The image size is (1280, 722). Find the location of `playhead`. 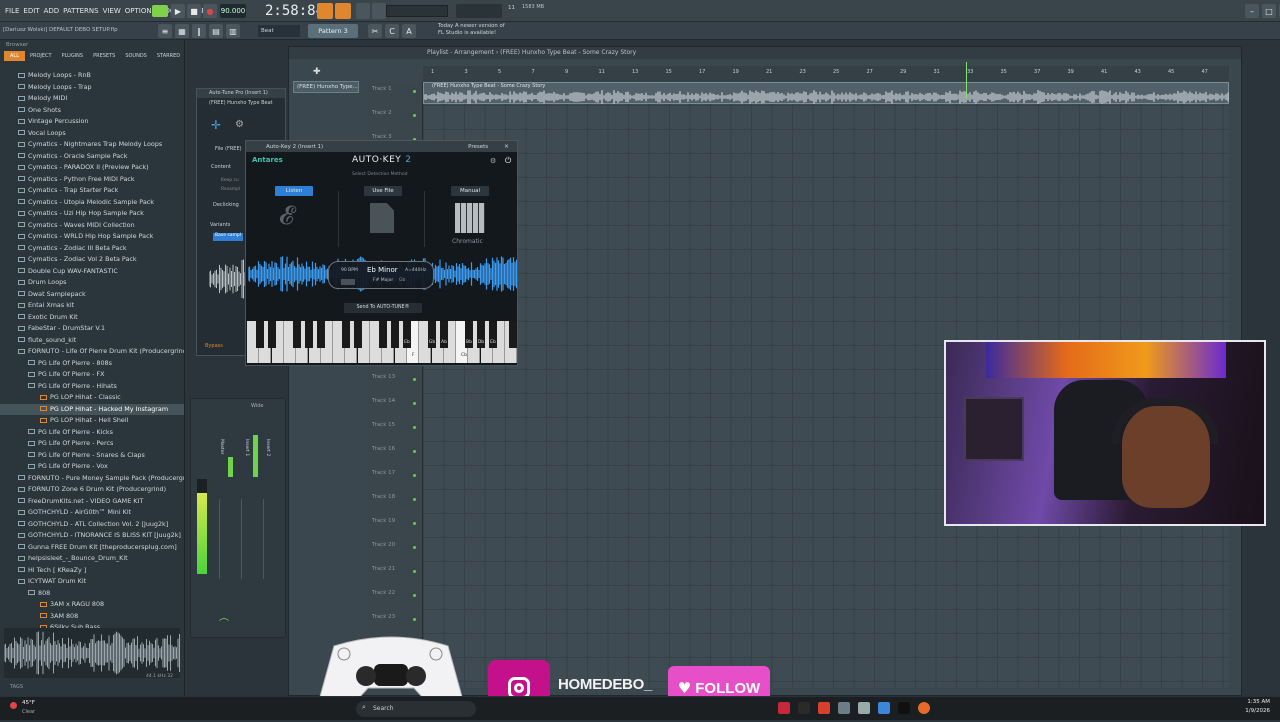

playhead is located at coordinates (966, 80).